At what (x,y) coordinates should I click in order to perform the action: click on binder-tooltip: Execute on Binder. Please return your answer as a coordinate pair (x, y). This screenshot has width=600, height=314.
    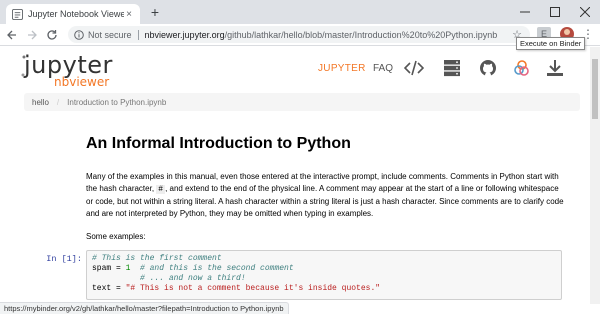
    Looking at the image, I should click on (551, 43).